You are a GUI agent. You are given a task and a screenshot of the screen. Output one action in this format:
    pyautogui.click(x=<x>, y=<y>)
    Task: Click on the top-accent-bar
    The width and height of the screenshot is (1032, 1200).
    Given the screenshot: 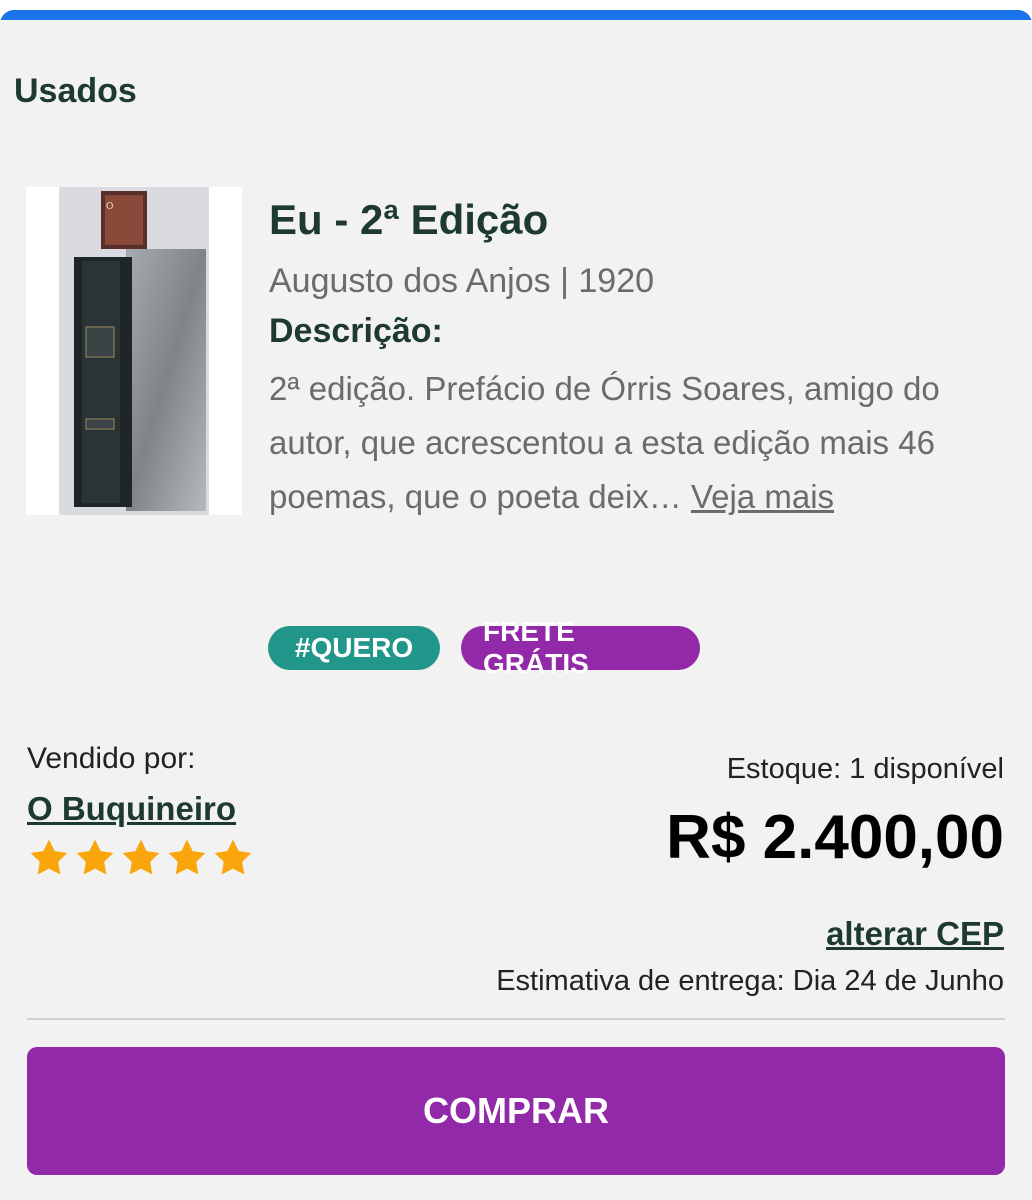 What is the action you would take?
    pyautogui.click(x=516, y=15)
    